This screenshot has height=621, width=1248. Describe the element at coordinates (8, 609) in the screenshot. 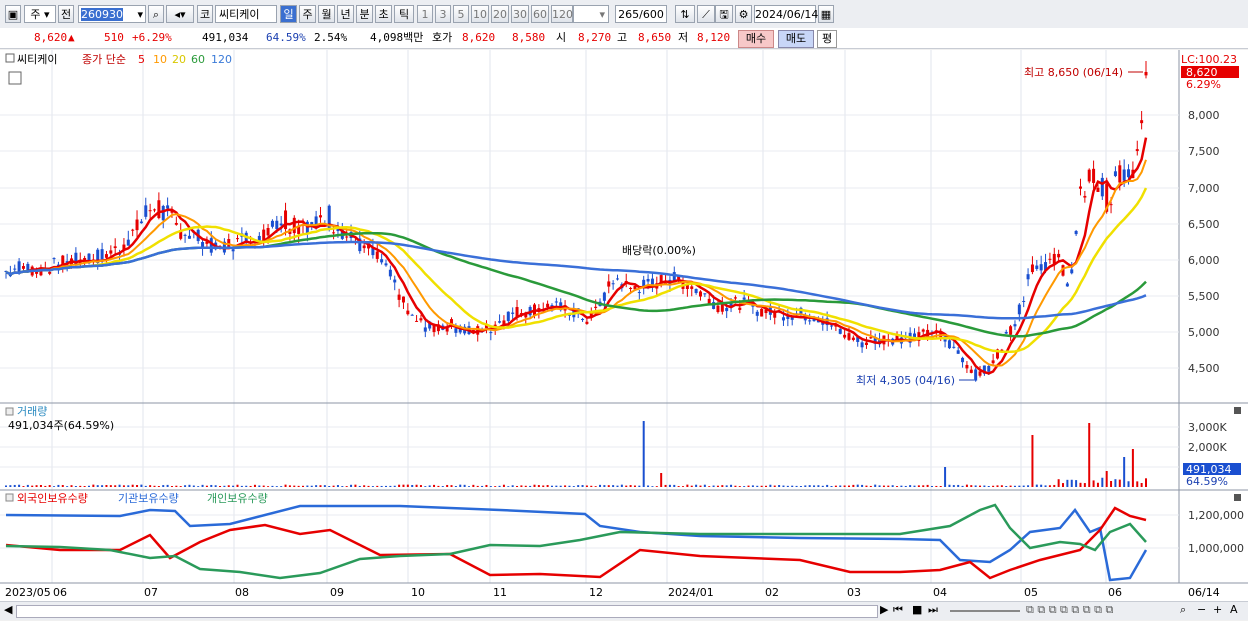

I see `scroll-left-icon: ◀` at that location.